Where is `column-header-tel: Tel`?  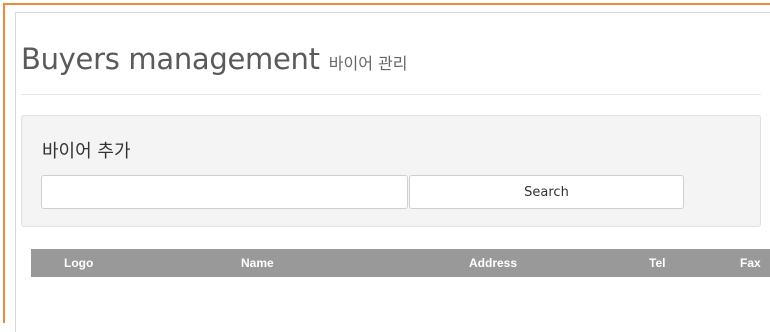 column-header-tel: Tel is located at coordinates (657, 263).